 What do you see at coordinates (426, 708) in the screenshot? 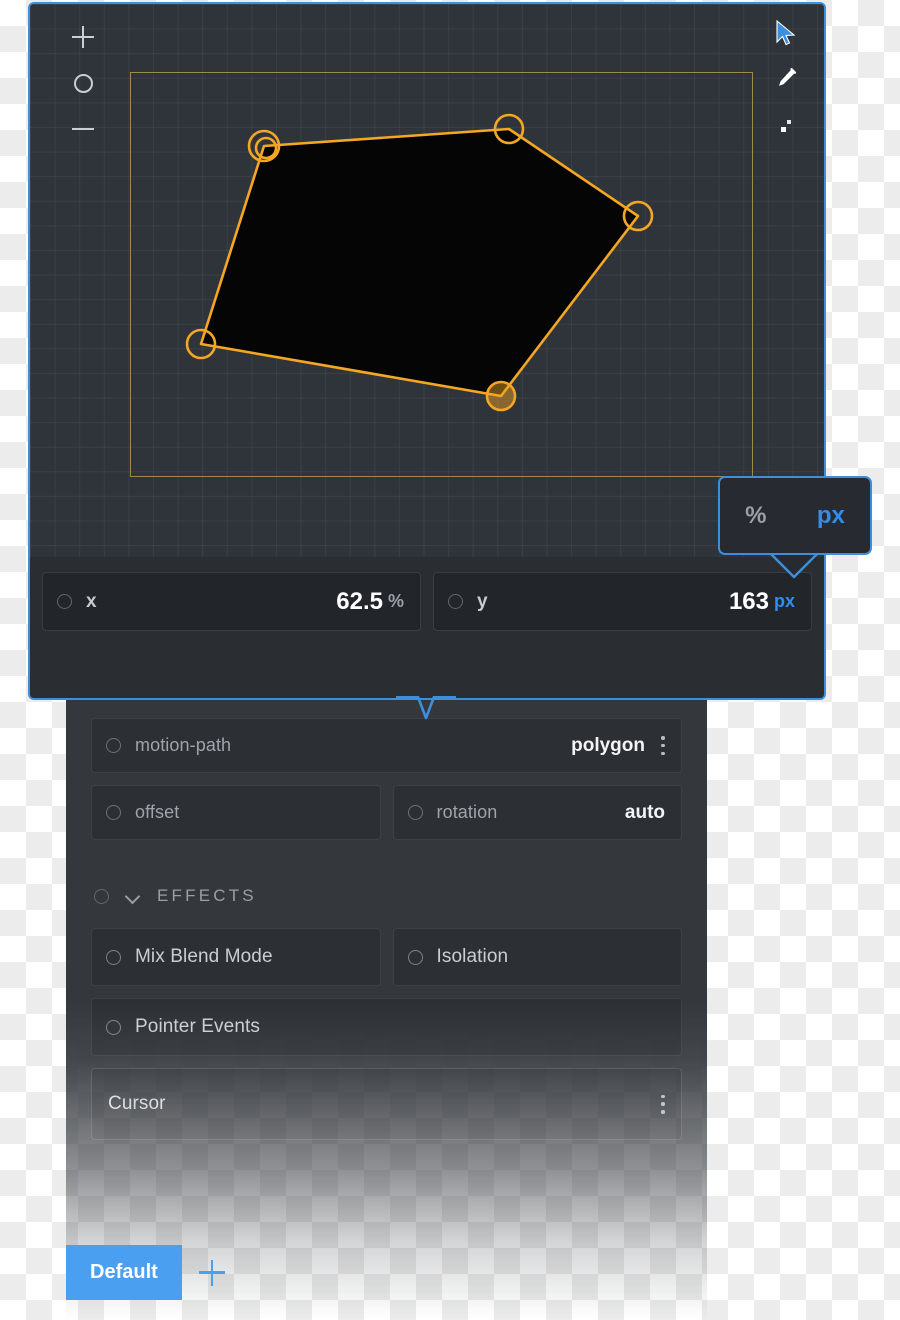
I see `editor-panel-pointer` at bounding box center [426, 708].